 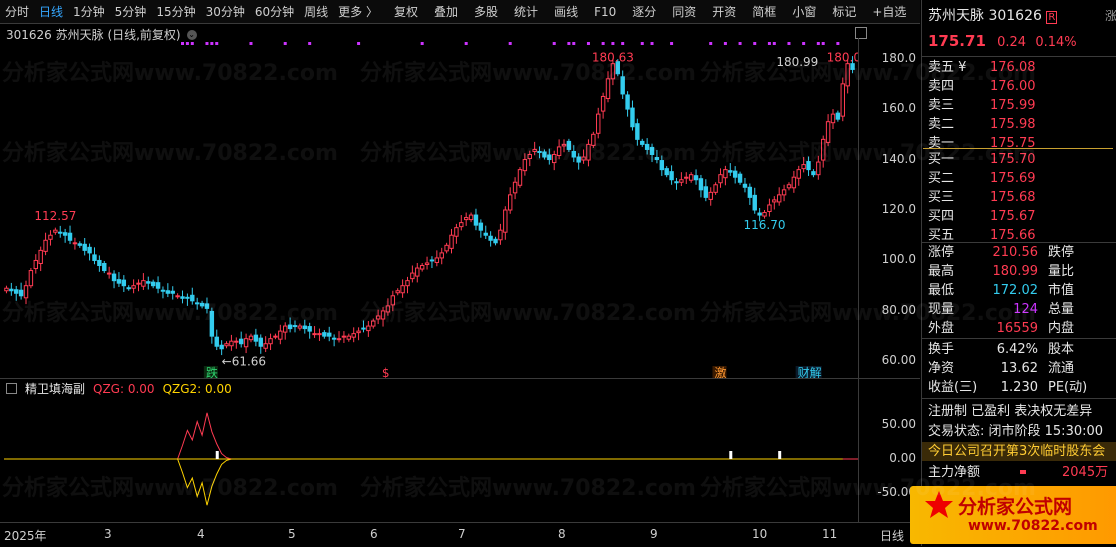 I want to click on date-label: 6, so click(x=374, y=534).